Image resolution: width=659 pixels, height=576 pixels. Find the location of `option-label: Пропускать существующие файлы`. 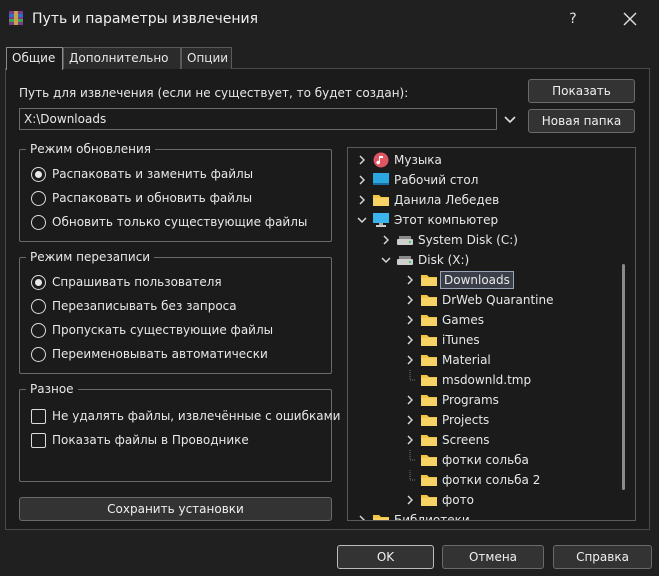

option-label: Пропускать существующие файлы is located at coordinates (163, 330).